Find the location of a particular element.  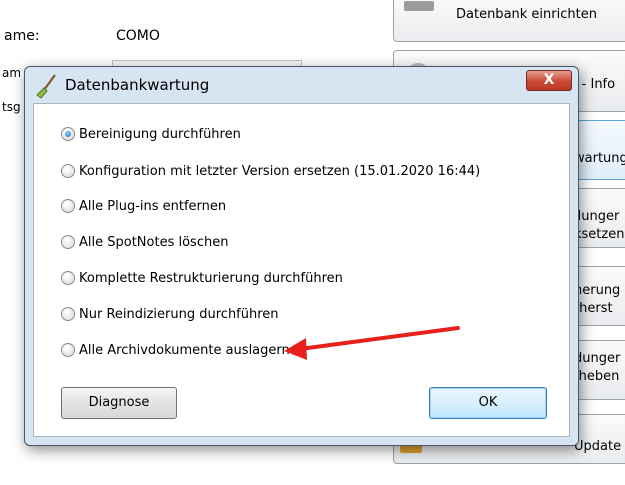

ok-button: OK is located at coordinates (488, 403).